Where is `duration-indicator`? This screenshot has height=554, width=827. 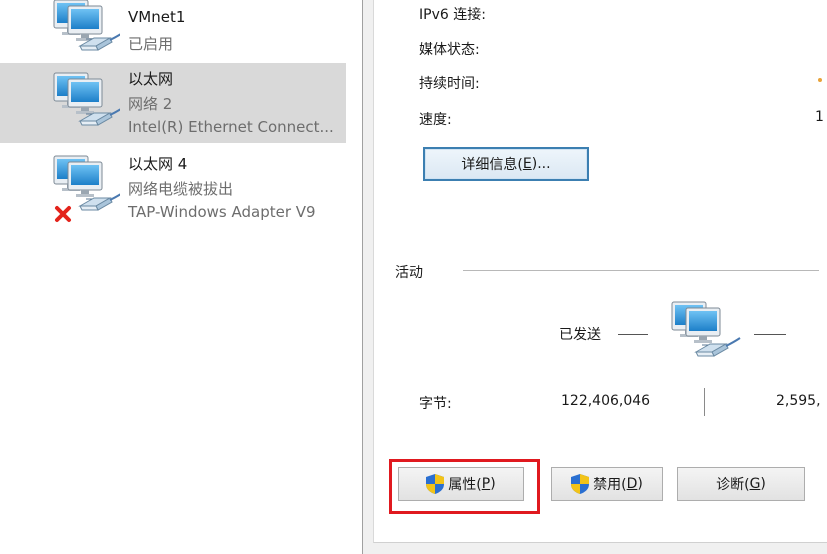
duration-indicator is located at coordinates (820, 80).